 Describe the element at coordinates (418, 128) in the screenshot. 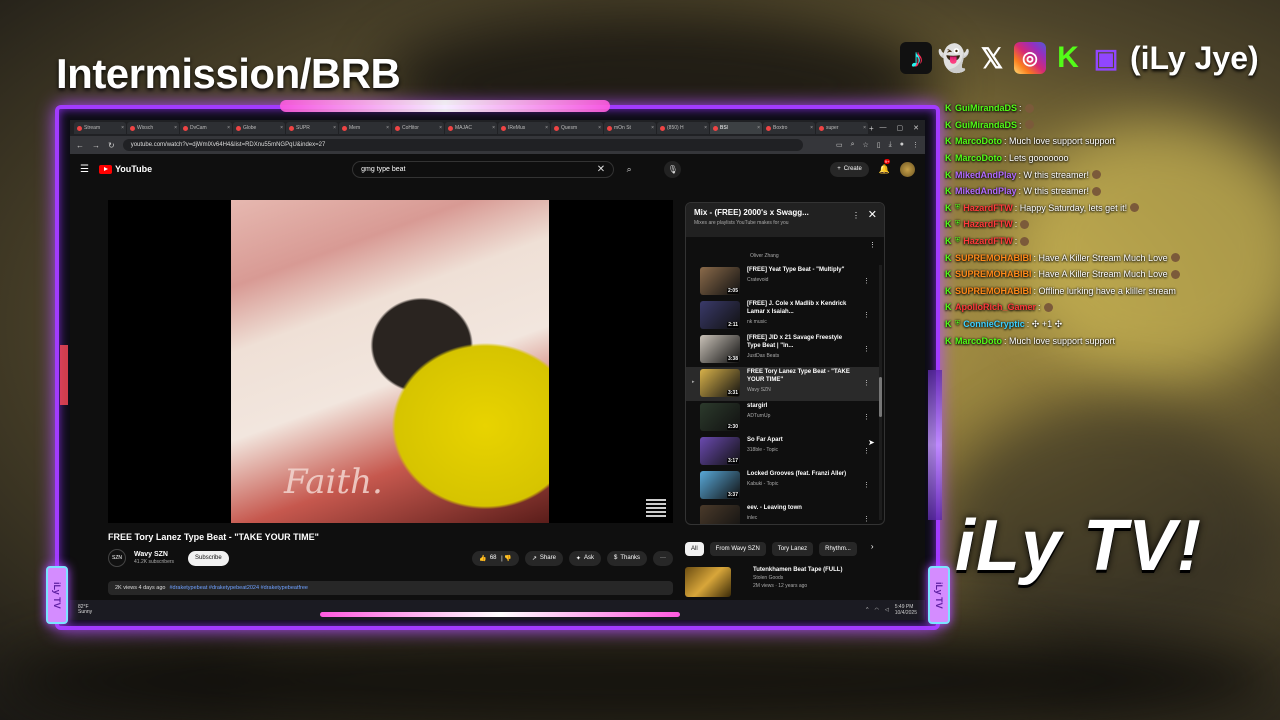

I see `browser-tab: CoHitor ×` at that location.